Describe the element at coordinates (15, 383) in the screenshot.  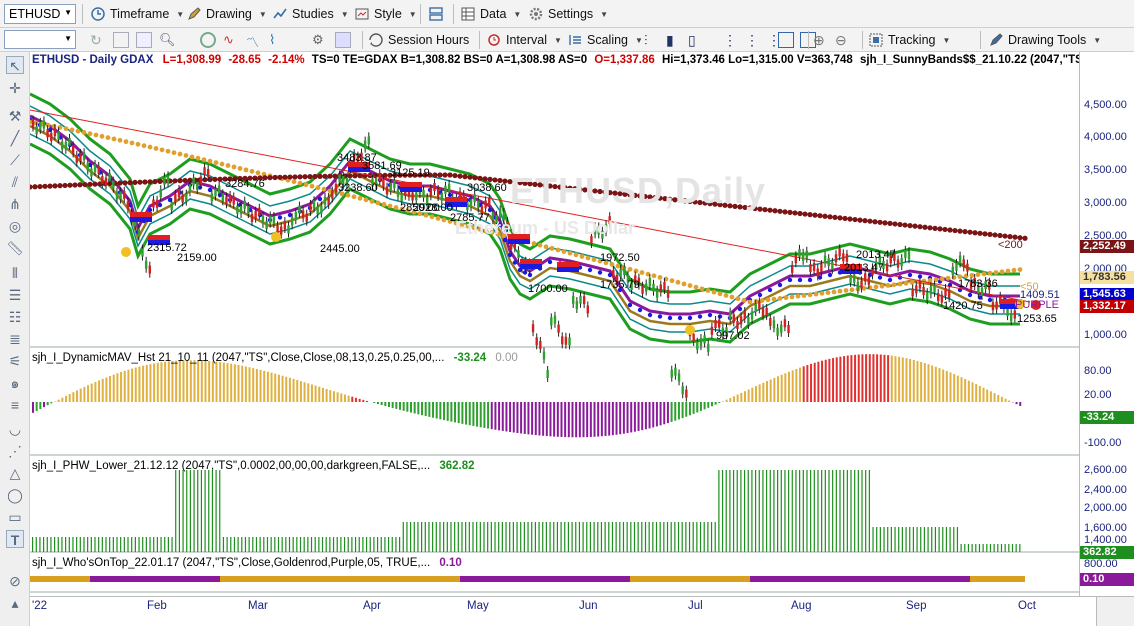
I see `spiral-icon: ๑` at that location.